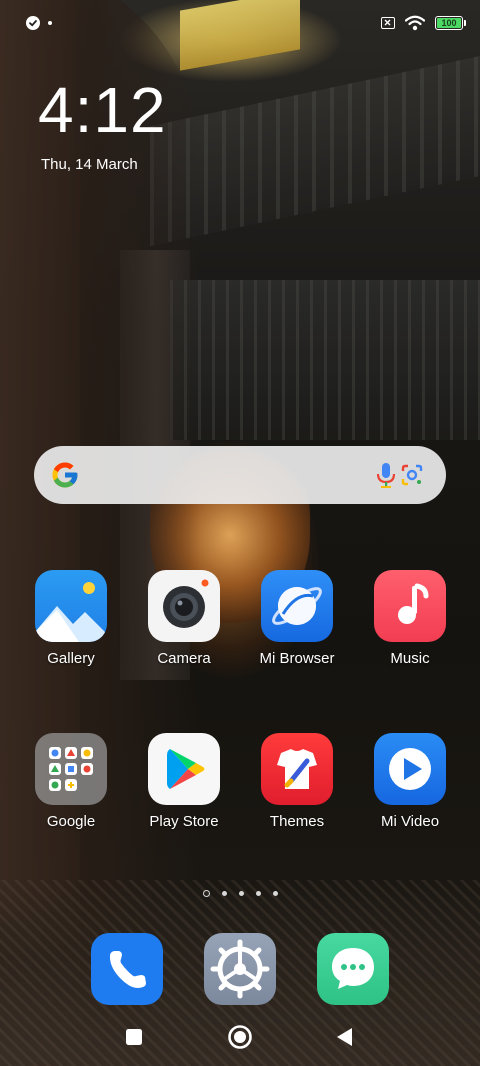 This screenshot has width=480, height=1066. Describe the element at coordinates (102, 110) in the screenshot. I see `clock-time: 4:12` at that location.